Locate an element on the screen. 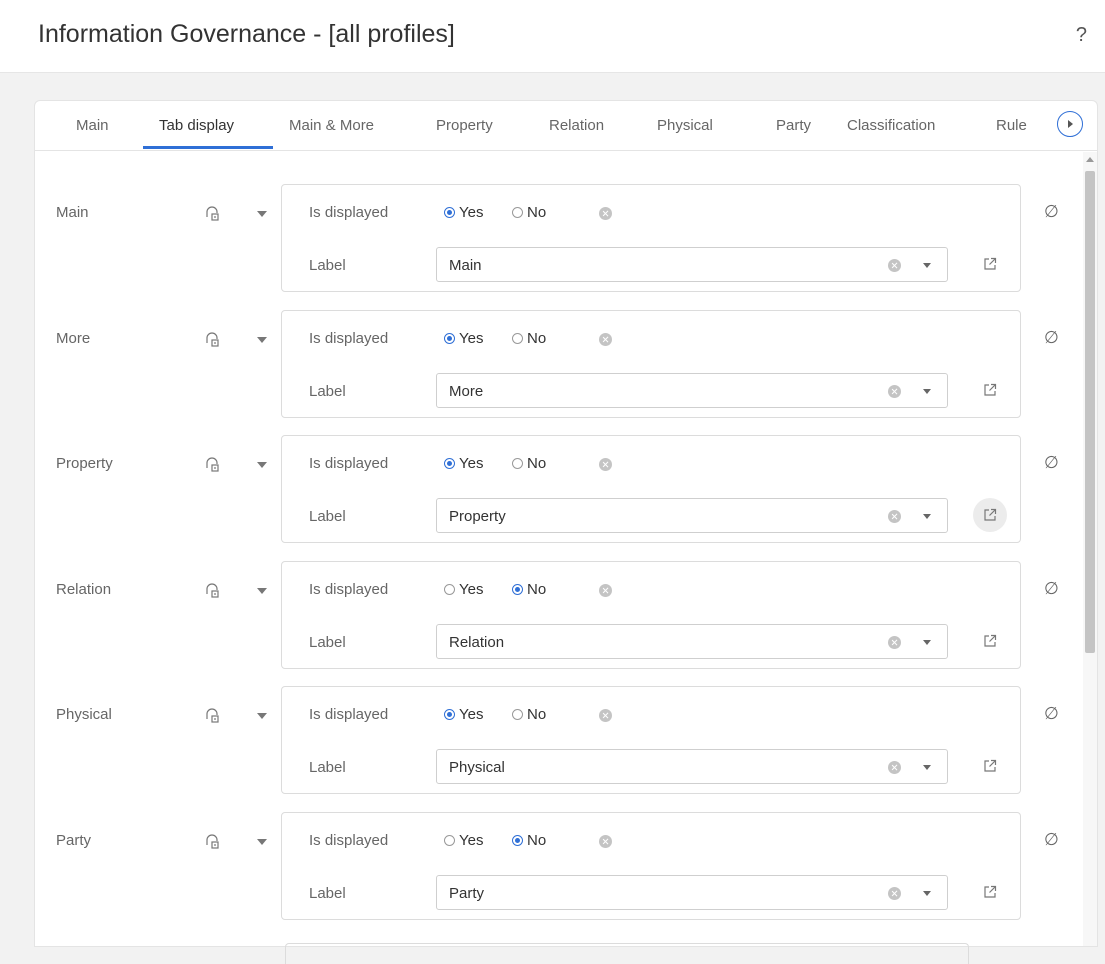  scrollbar-thumb is located at coordinates (1090, 412).